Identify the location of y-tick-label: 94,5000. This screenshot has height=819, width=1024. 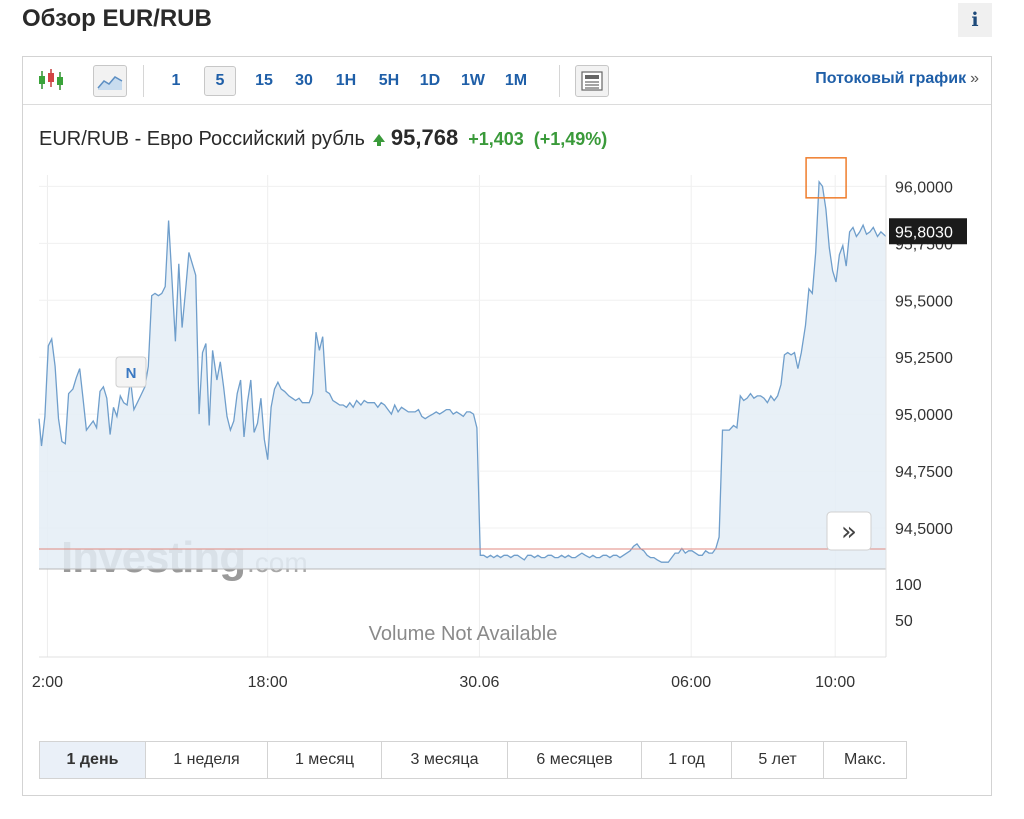
(924, 529).